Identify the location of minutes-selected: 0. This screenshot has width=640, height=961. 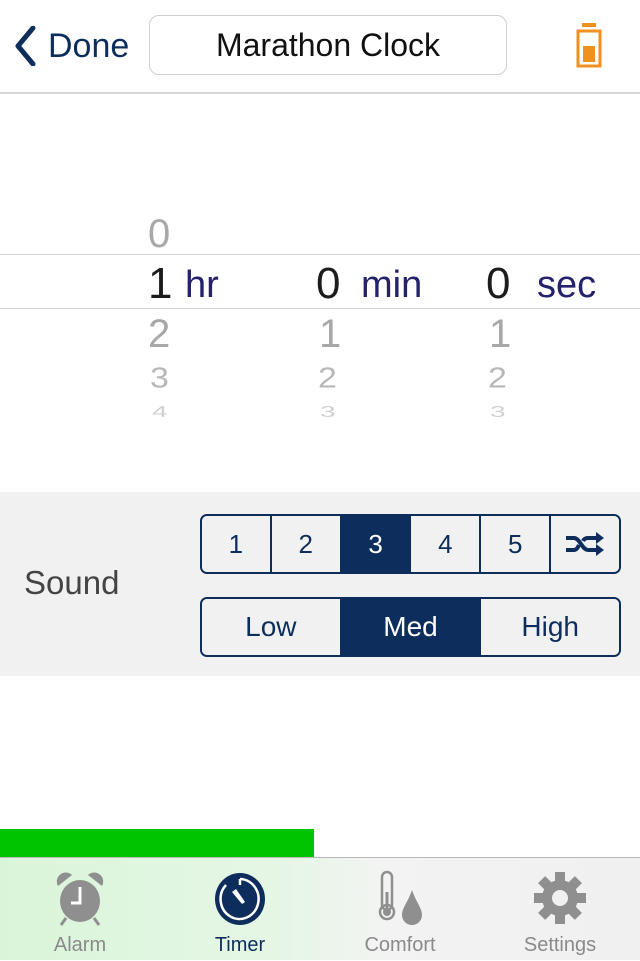
(328, 284).